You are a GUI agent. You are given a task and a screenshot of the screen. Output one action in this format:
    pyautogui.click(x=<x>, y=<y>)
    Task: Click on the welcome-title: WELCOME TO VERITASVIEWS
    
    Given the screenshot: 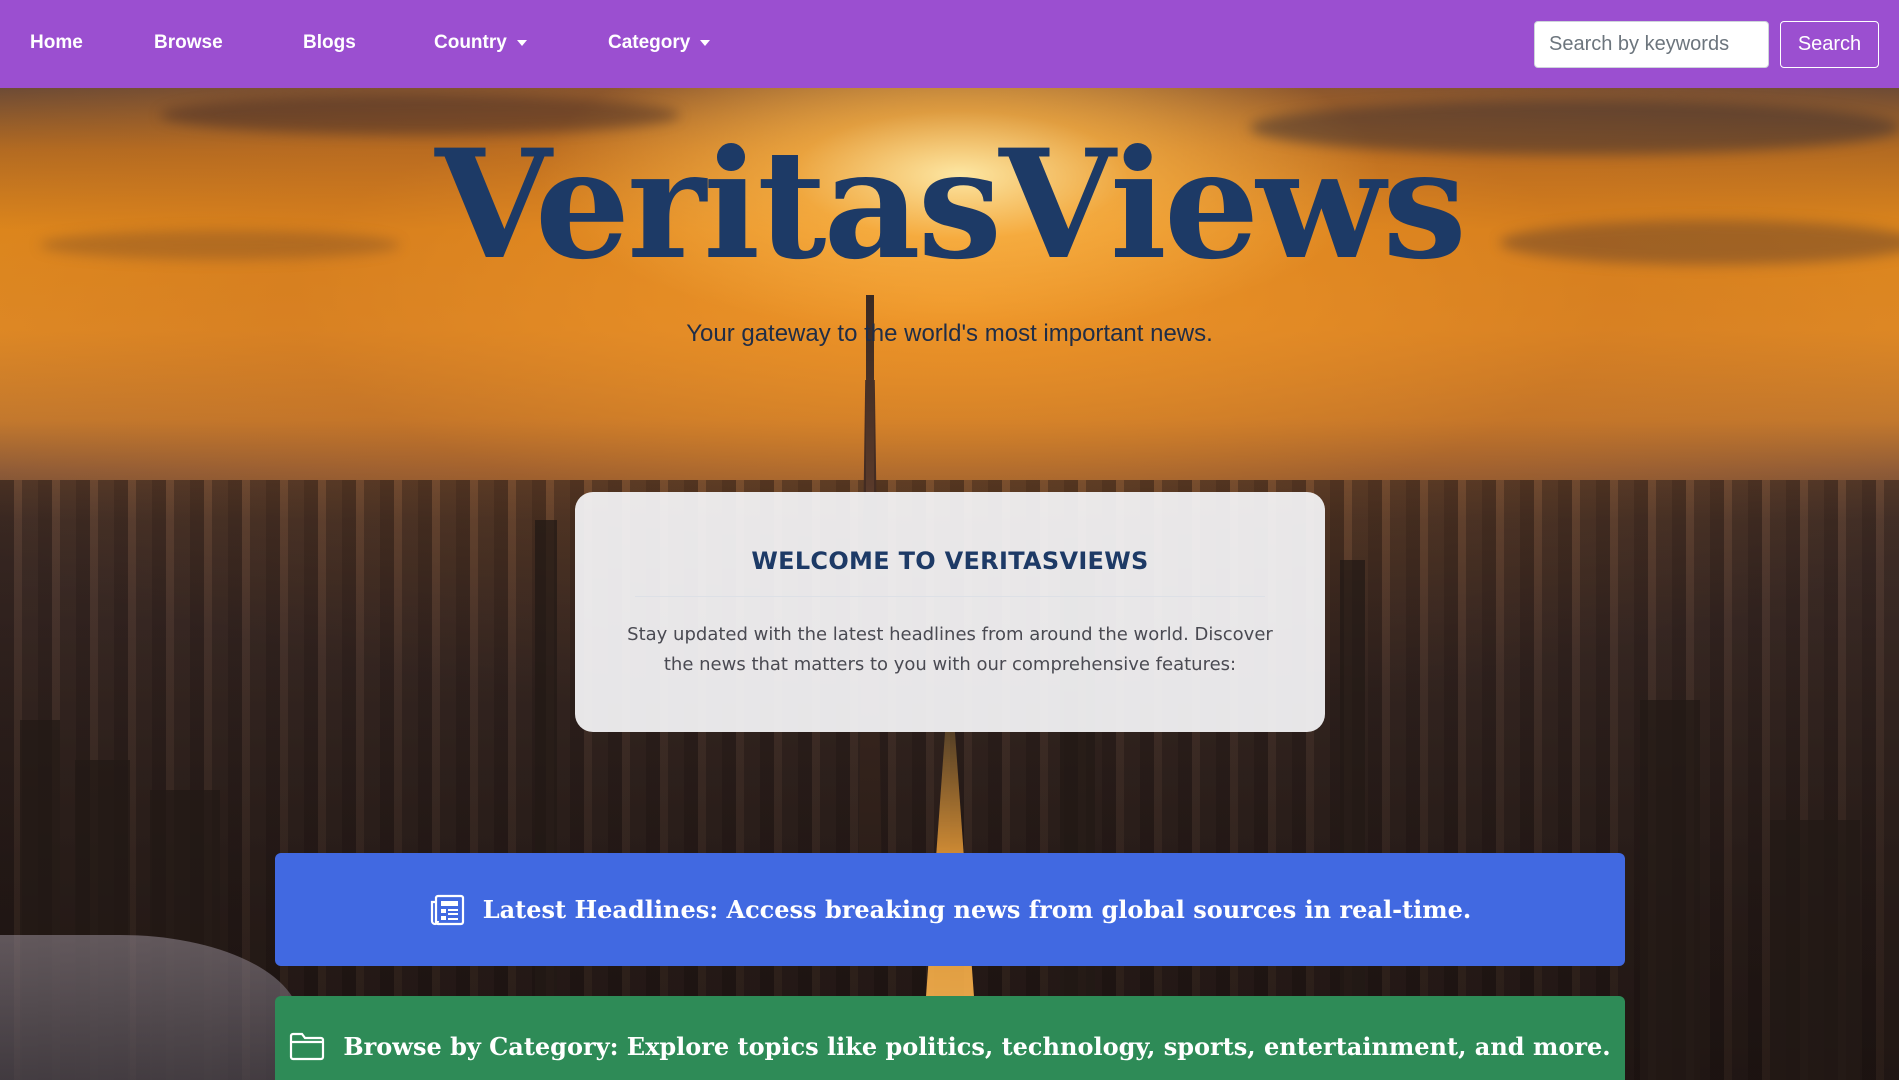 What is the action you would take?
    pyautogui.click(x=950, y=561)
    